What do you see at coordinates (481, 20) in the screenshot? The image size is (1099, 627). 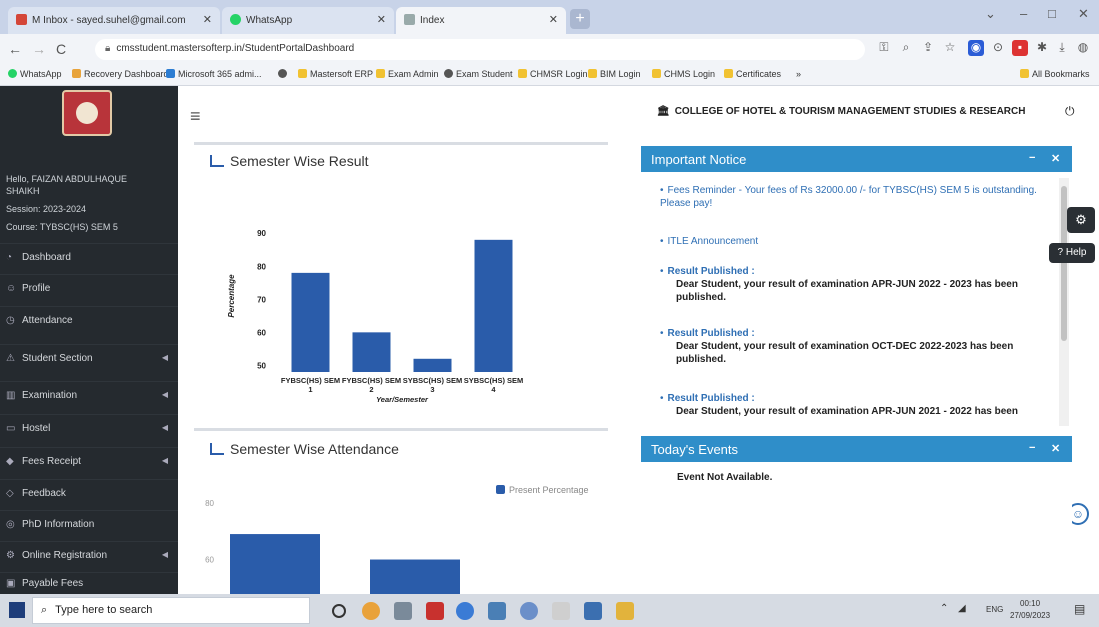 I see `tab-index: Index ✕` at bounding box center [481, 20].